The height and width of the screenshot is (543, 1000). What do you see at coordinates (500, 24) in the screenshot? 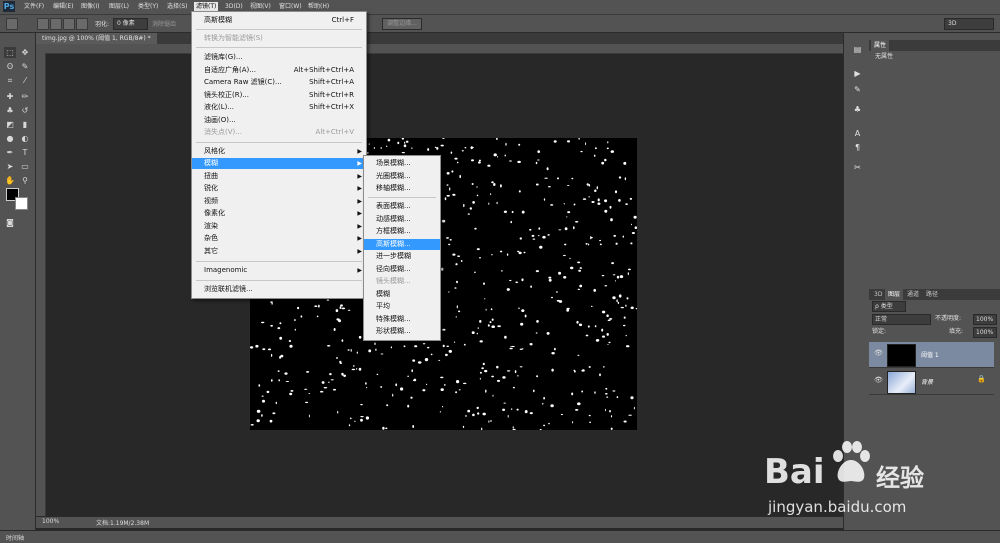
I see `options-bar: 羽化: 0 像素 消除锯齿 调整边缘... 3D` at bounding box center [500, 24].